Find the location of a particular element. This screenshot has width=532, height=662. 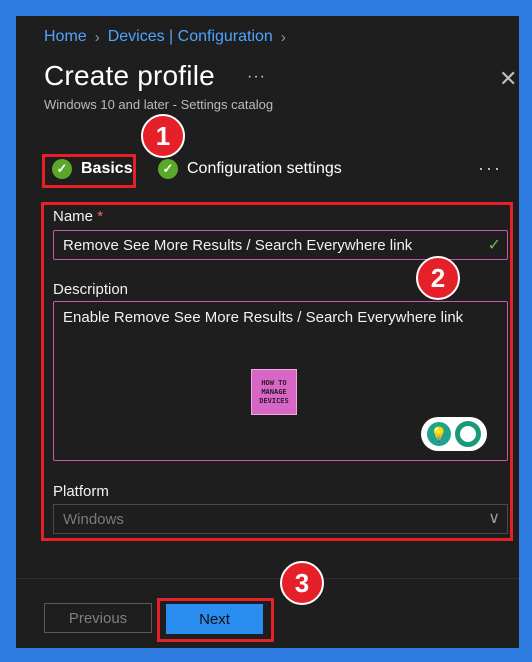

assistant-chat-icon is located at coordinates (468, 434).